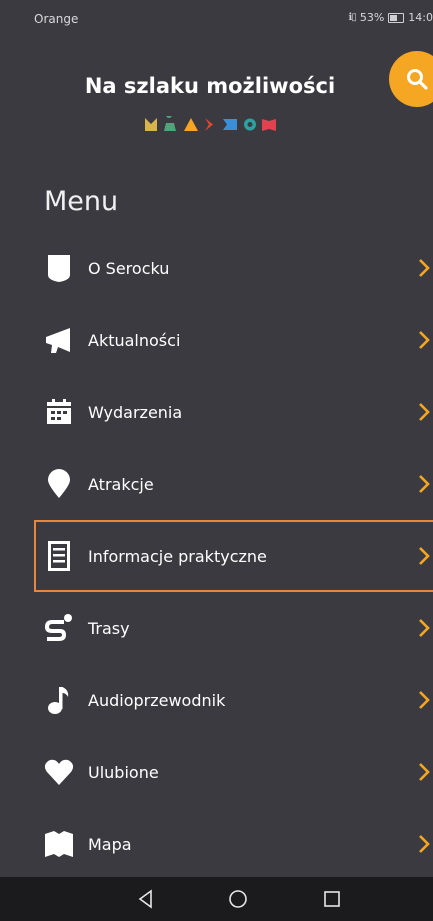  I want to click on menu-item-informacje-praktyczne: Informacje praktyczne, so click(233, 556).